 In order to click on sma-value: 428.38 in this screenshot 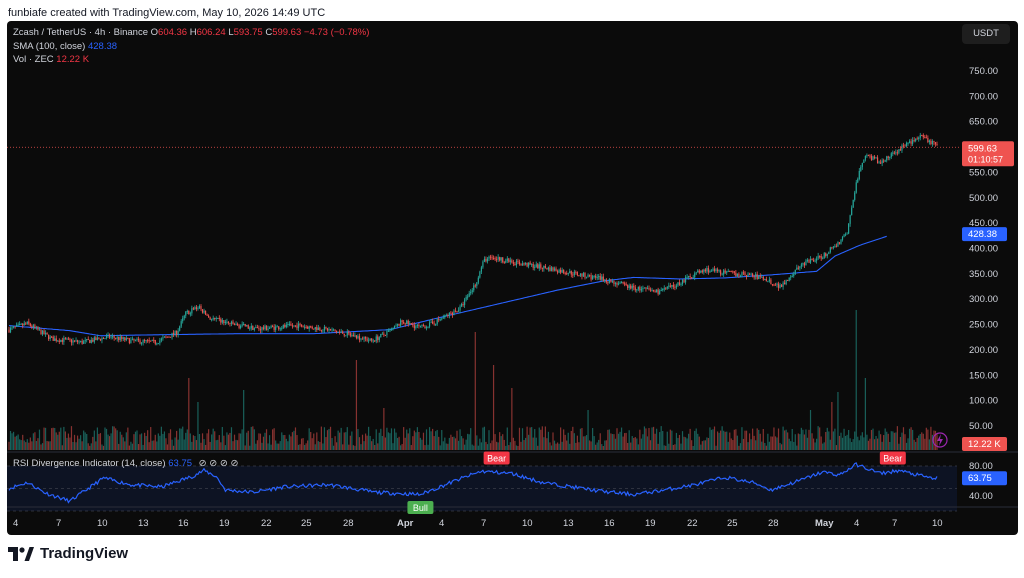, I will do `click(102, 46)`.